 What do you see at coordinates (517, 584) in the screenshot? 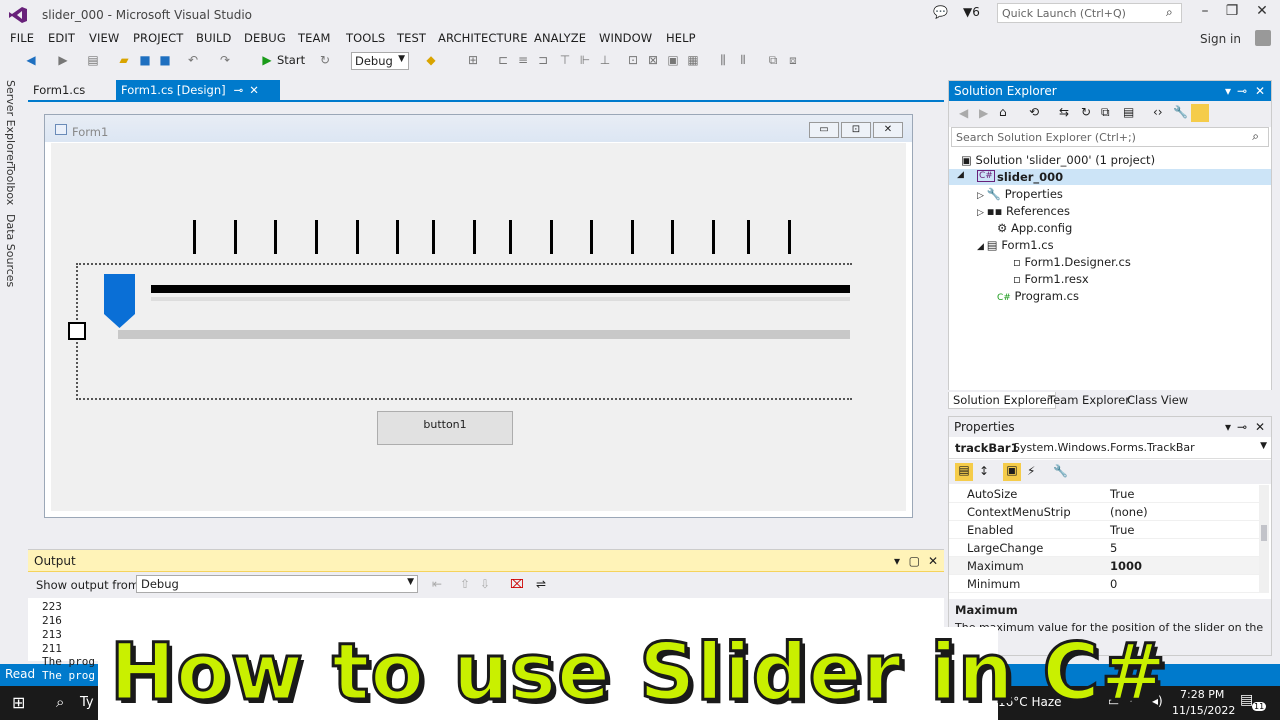
I see `clear-all-icon: ⌧` at bounding box center [517, 584].